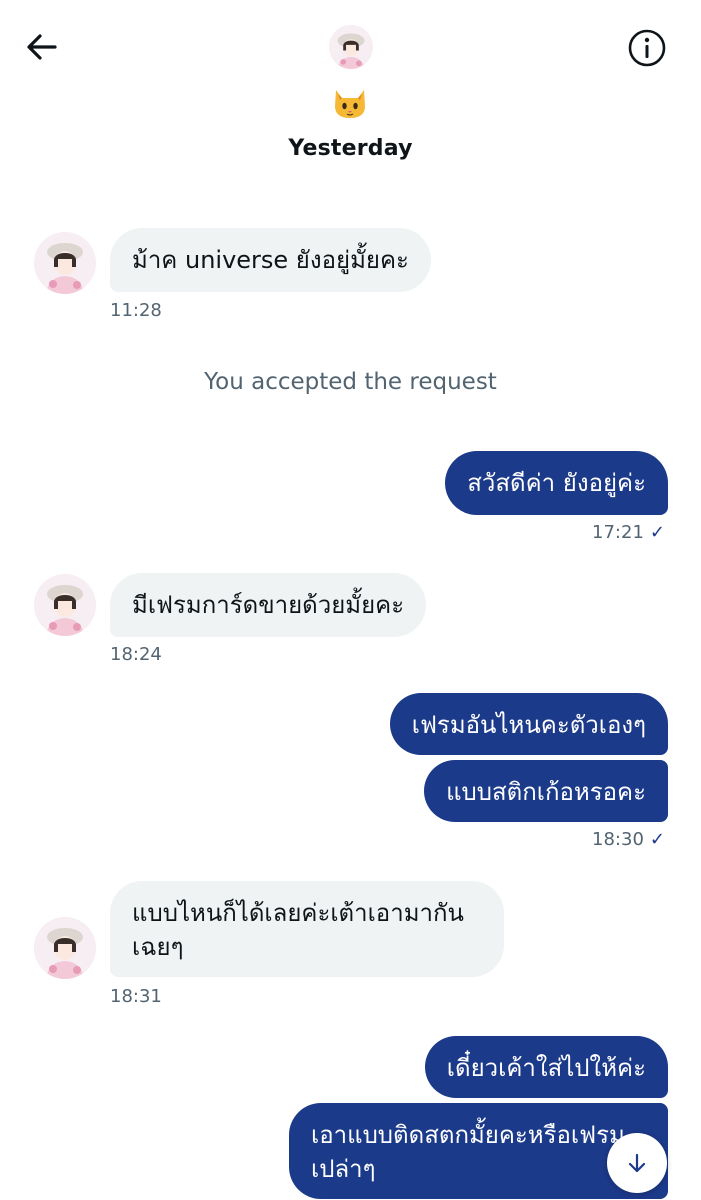 This screenshot has width=701, height=1200. I want to click on message-bubble-incoming: มีเฟรมการ์ดขายด้วยมั้ยคะ, so click(268, 605).